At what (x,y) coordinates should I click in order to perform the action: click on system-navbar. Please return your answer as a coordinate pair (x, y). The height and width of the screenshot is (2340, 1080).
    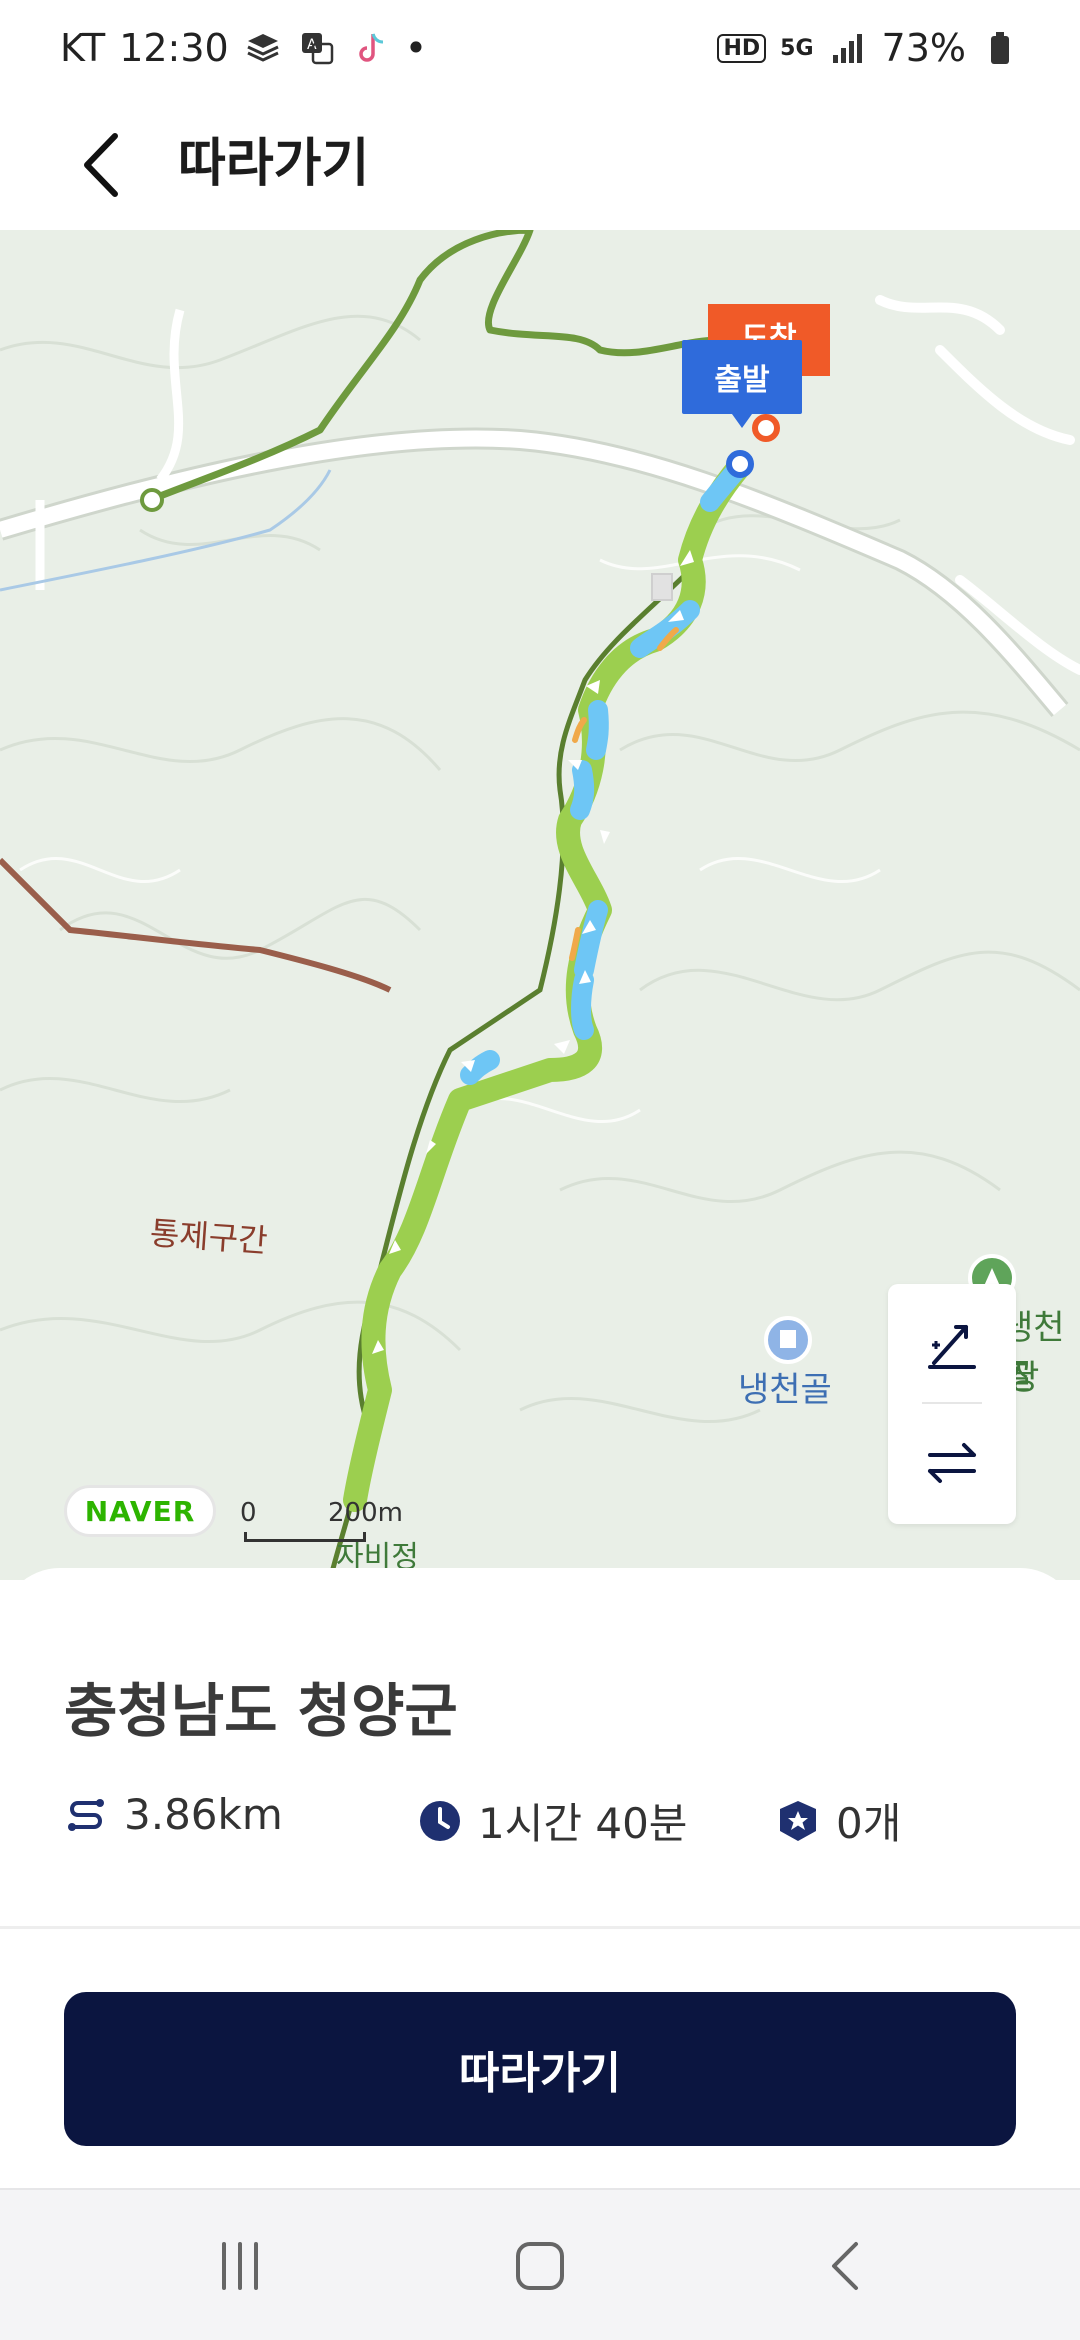
    Looking at the image, I should click on (540, 2264).